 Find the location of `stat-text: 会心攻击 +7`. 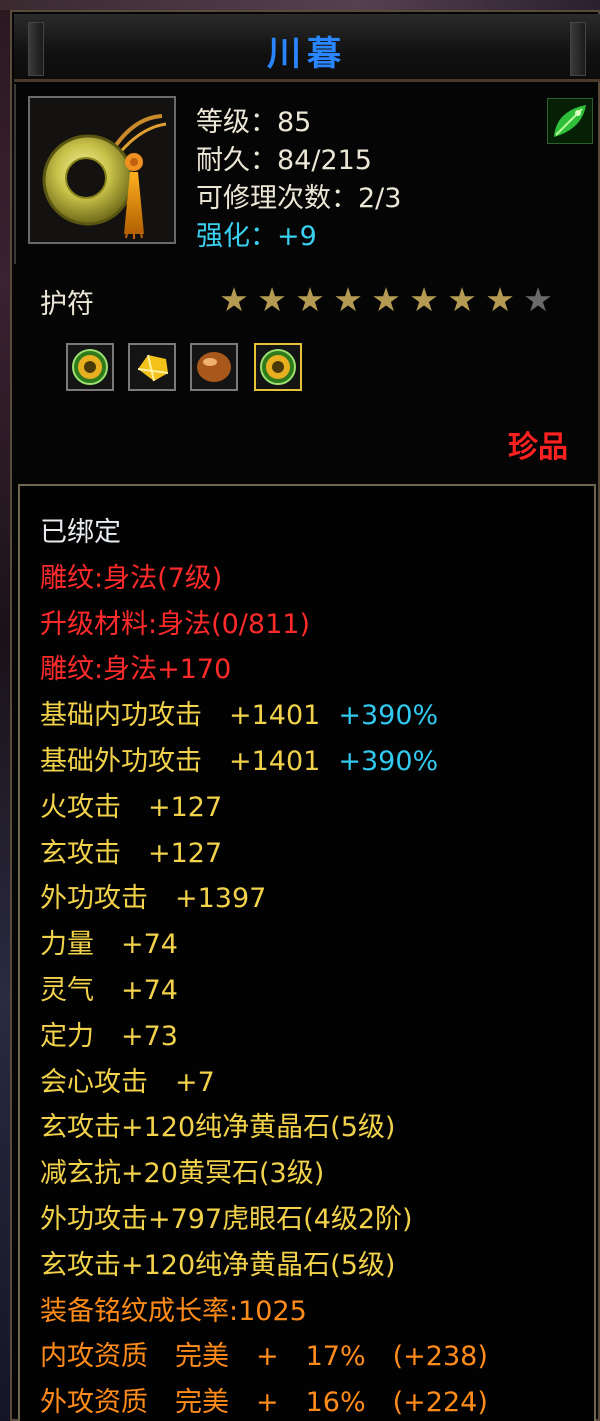

stat-text: 会心攻击 +7 is located at coordinates (127, 1082).